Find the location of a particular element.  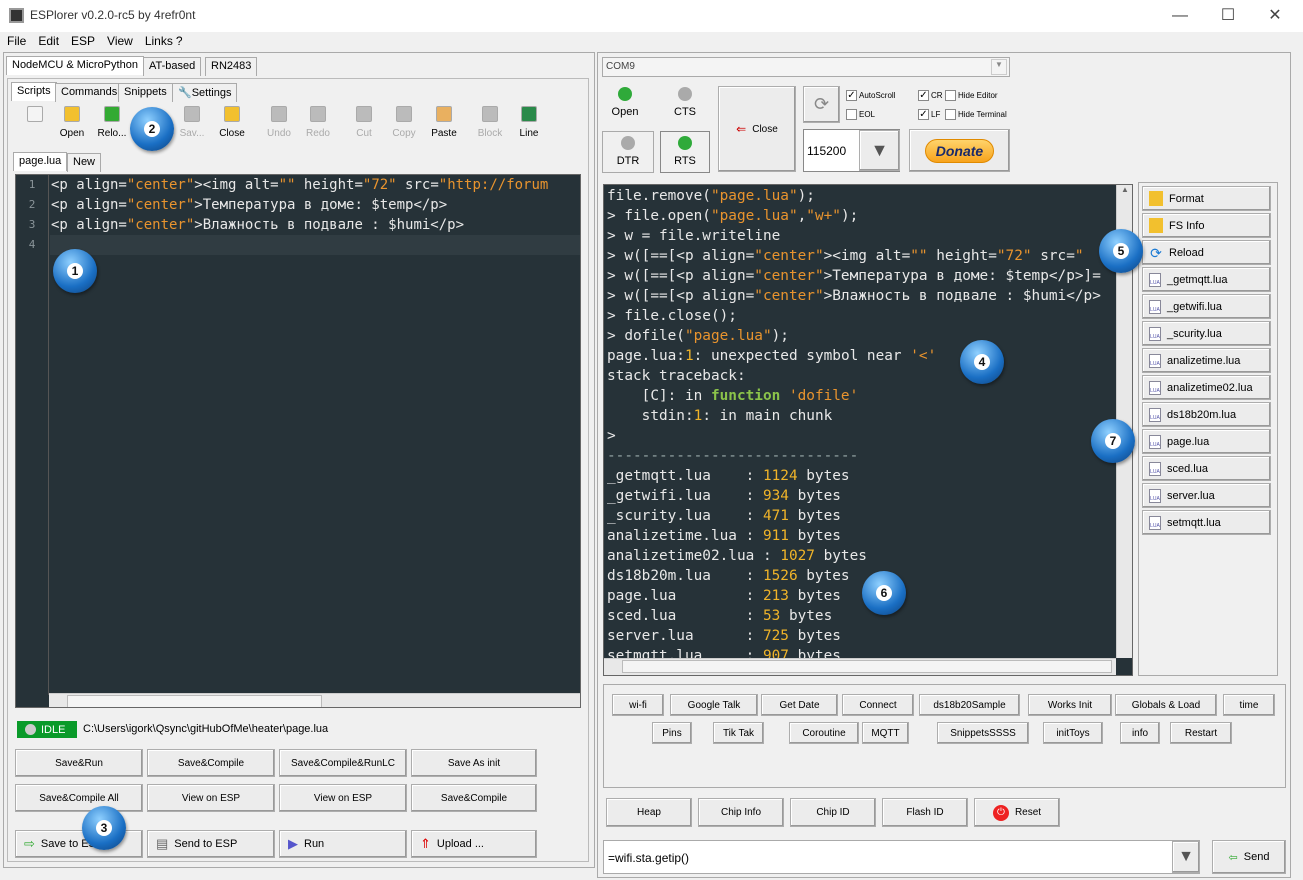

snippet-globals-load-button: Globals & Load is located at coordinates (1166, 705).